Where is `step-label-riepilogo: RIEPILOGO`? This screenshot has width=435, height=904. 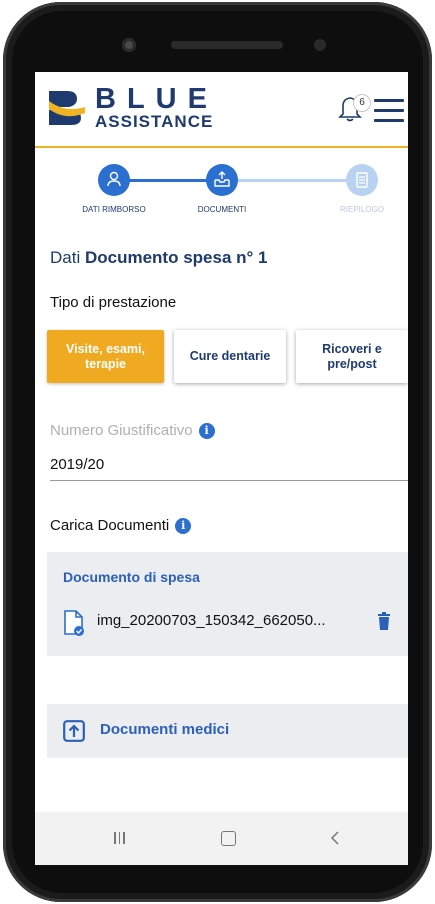 step-label-riepilogo: RIEPILOGO is located at coordinates (361, 209).